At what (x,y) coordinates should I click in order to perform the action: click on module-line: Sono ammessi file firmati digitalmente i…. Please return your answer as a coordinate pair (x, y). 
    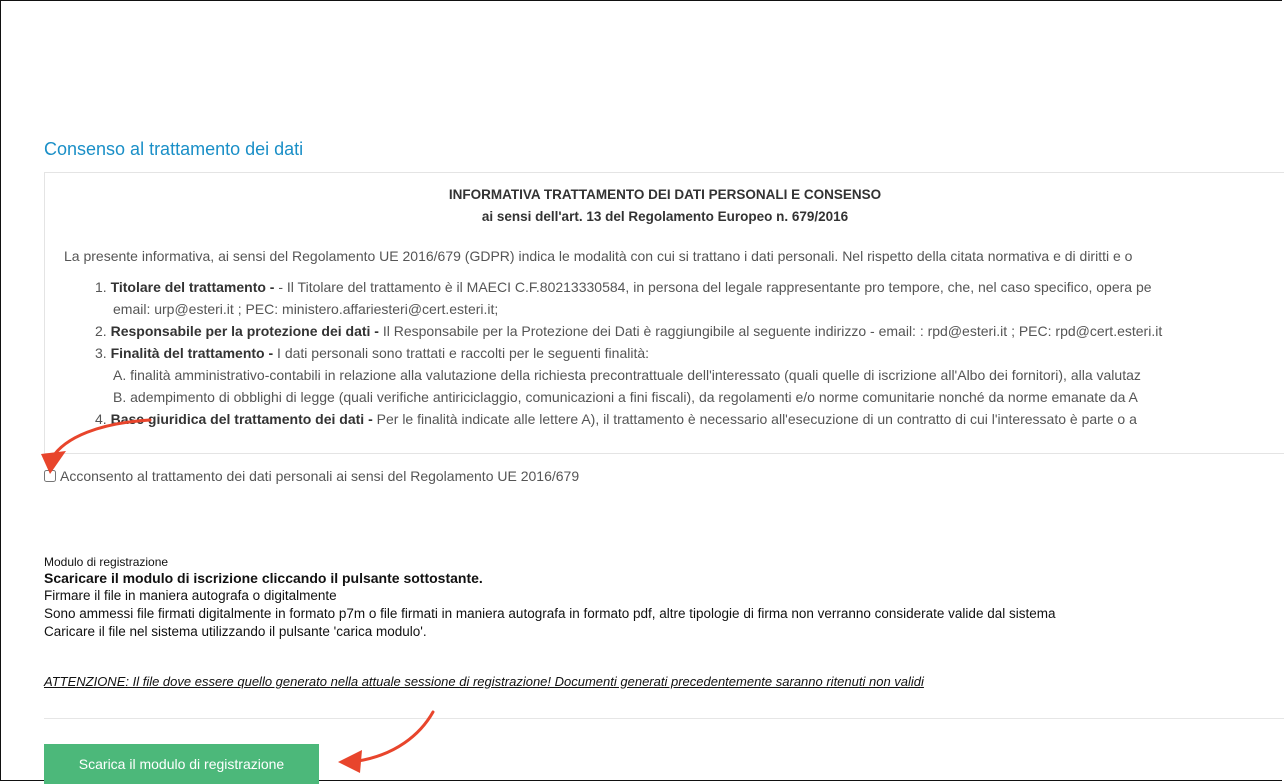
    Looking at the image, I should click on (550, 613).